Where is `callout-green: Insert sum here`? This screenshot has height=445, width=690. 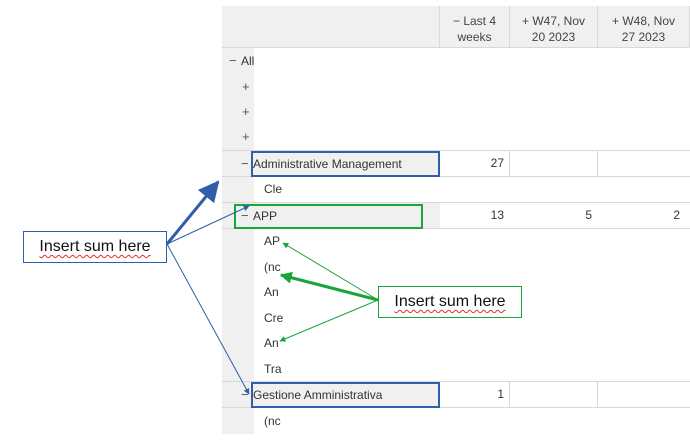 callout-green: Insert sum here is located at coordinates (450, 302).